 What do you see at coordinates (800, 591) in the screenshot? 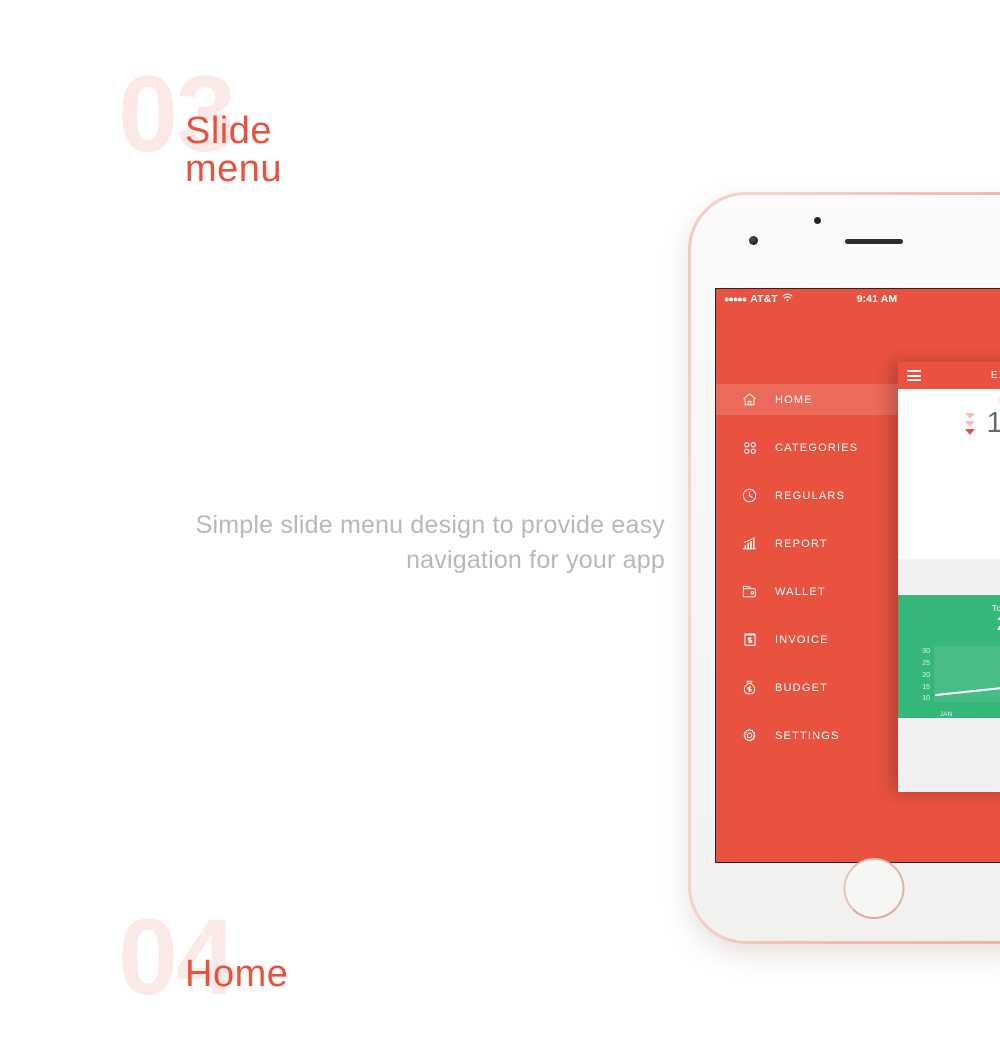
I see `sidebar-item-label: WALLET` at bounding box center [800, 591].